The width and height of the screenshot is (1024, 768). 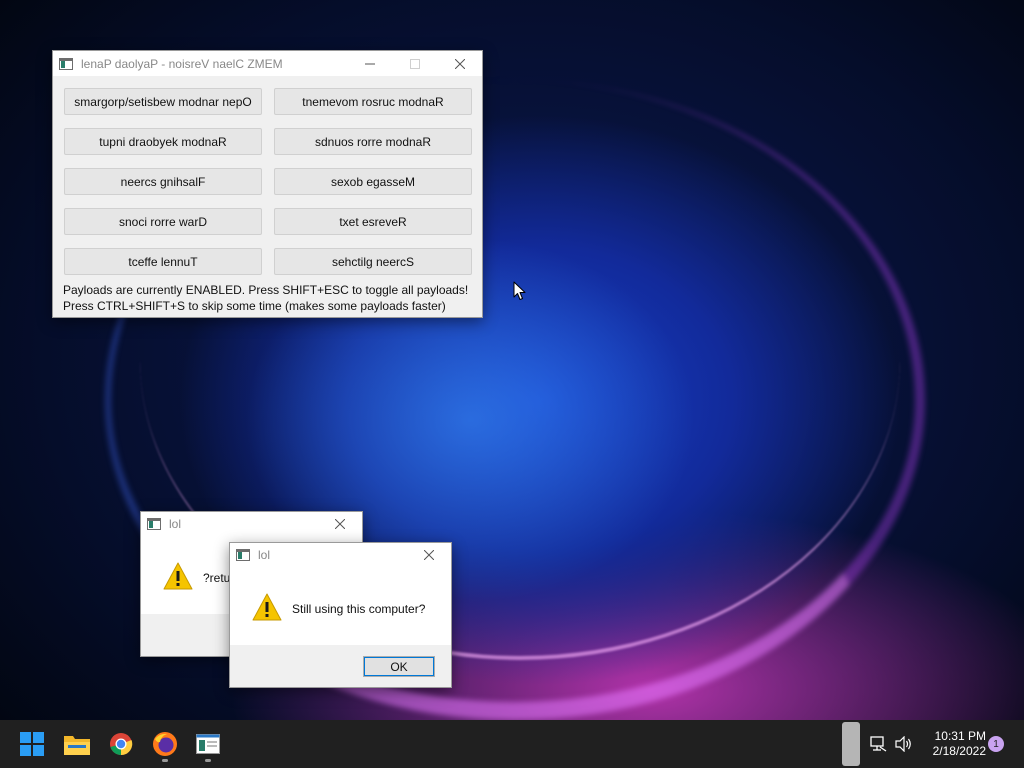 I want to click on notification-badge: 1, so click(x=996, y=744).